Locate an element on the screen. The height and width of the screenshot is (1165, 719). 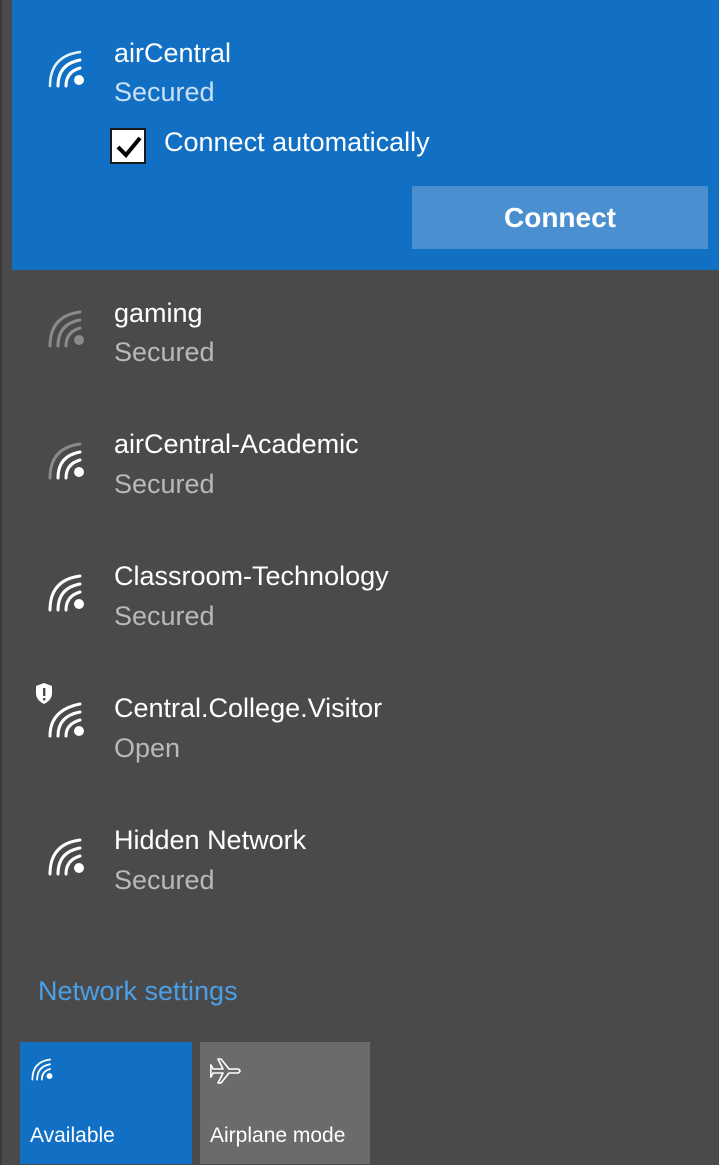
airplane-mode-tile: Airplane mode is located at coordinates (285, 1103).